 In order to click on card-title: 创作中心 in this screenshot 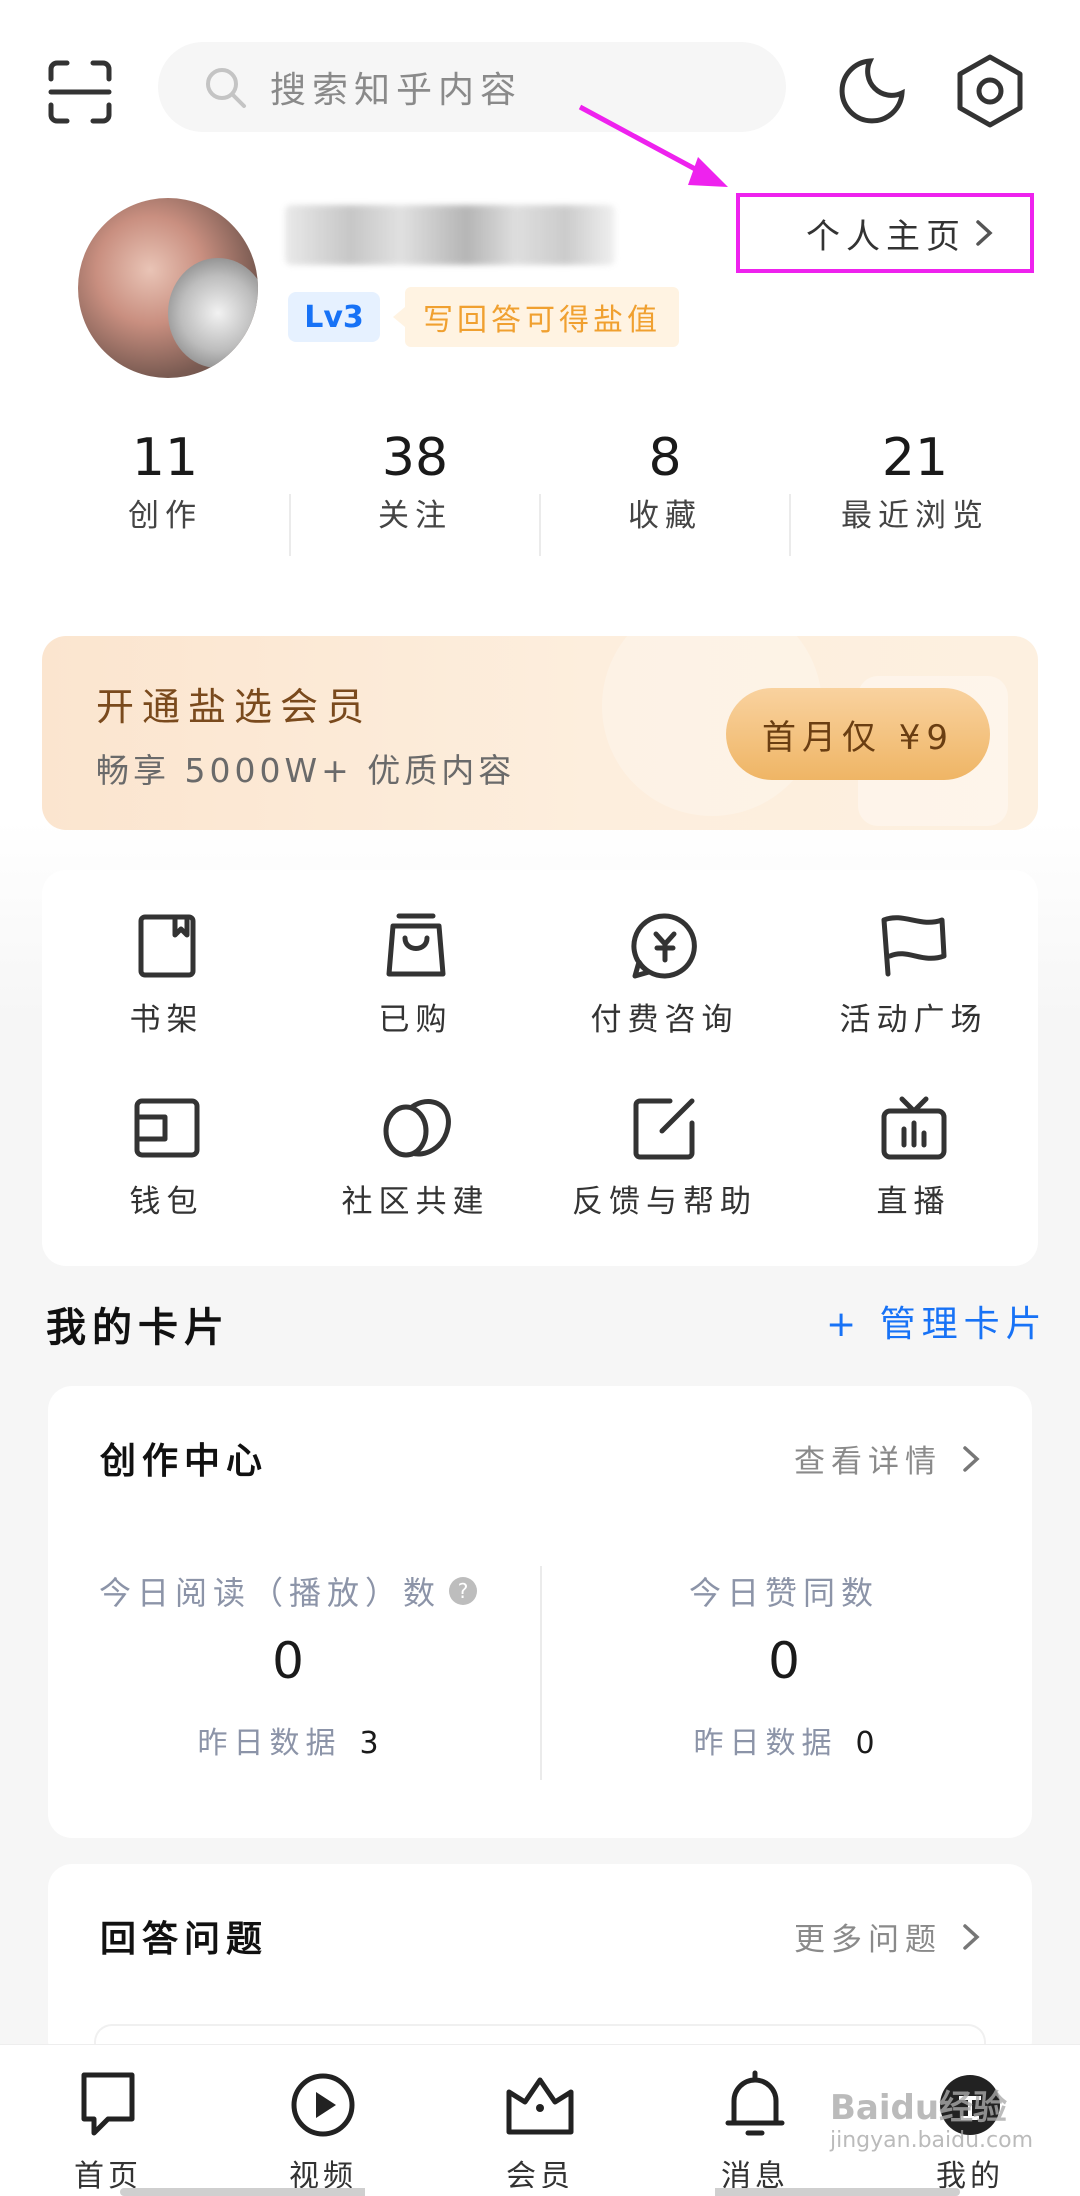, I will do `click(184, 1461)`.